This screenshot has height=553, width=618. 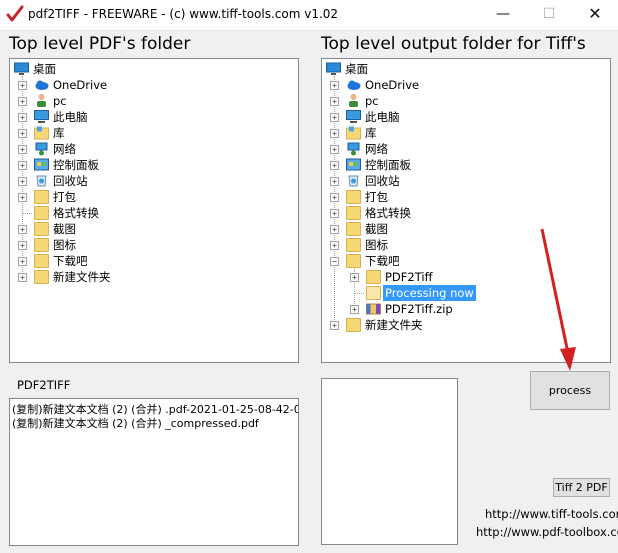 I want to click on collapse-minus-icon: −, so click(x=334, y=261).